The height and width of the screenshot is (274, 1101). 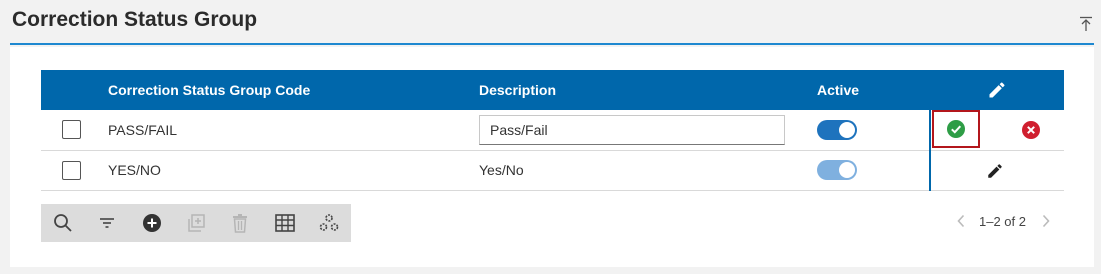 What do you see at coordinates (142, 129) in the screenshot?
I see `cell-code: PASS/FAIL` at bounding box center [142, 129].